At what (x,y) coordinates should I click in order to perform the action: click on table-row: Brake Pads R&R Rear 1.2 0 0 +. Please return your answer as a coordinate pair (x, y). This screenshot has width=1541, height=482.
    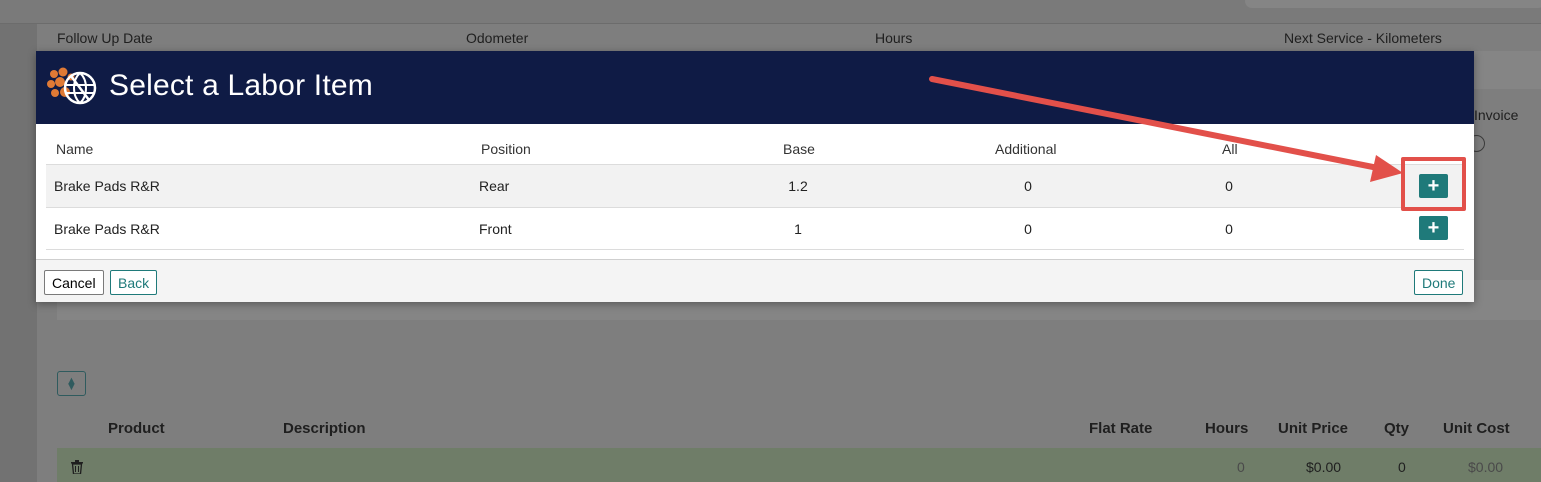
    Looking at the image, I should click on (755, 186).